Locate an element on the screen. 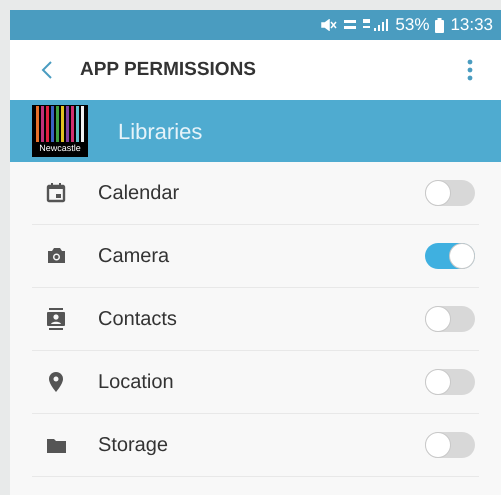  clock: 13:33 is located at coordinates (471, 25).